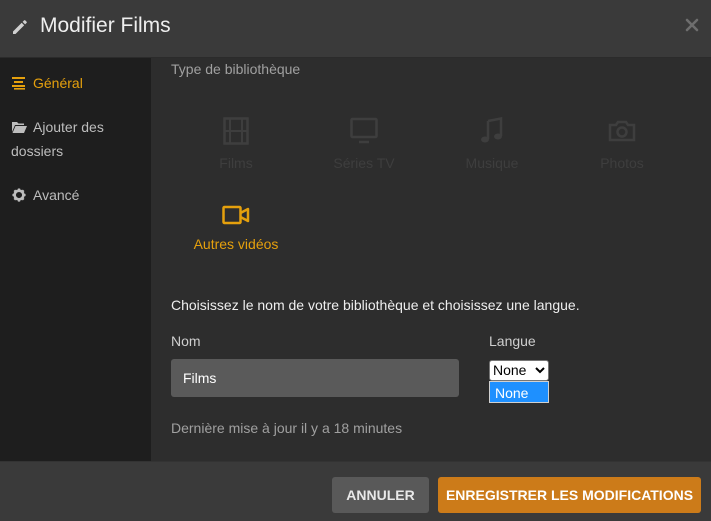 This screenshot has width=711, height=521. Describe the element at coordinates (19, 127) in the screenshot. I see `folder-open-icon` at that location.